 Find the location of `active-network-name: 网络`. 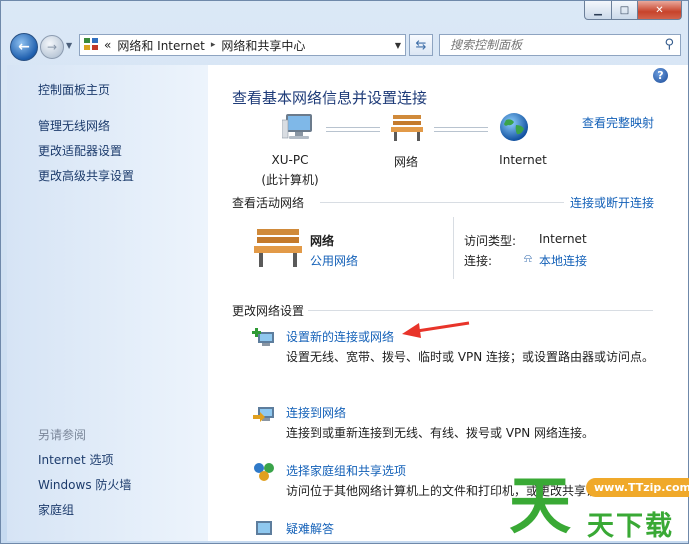

active-network-name: 网络 is located at coordinates (322, 241).